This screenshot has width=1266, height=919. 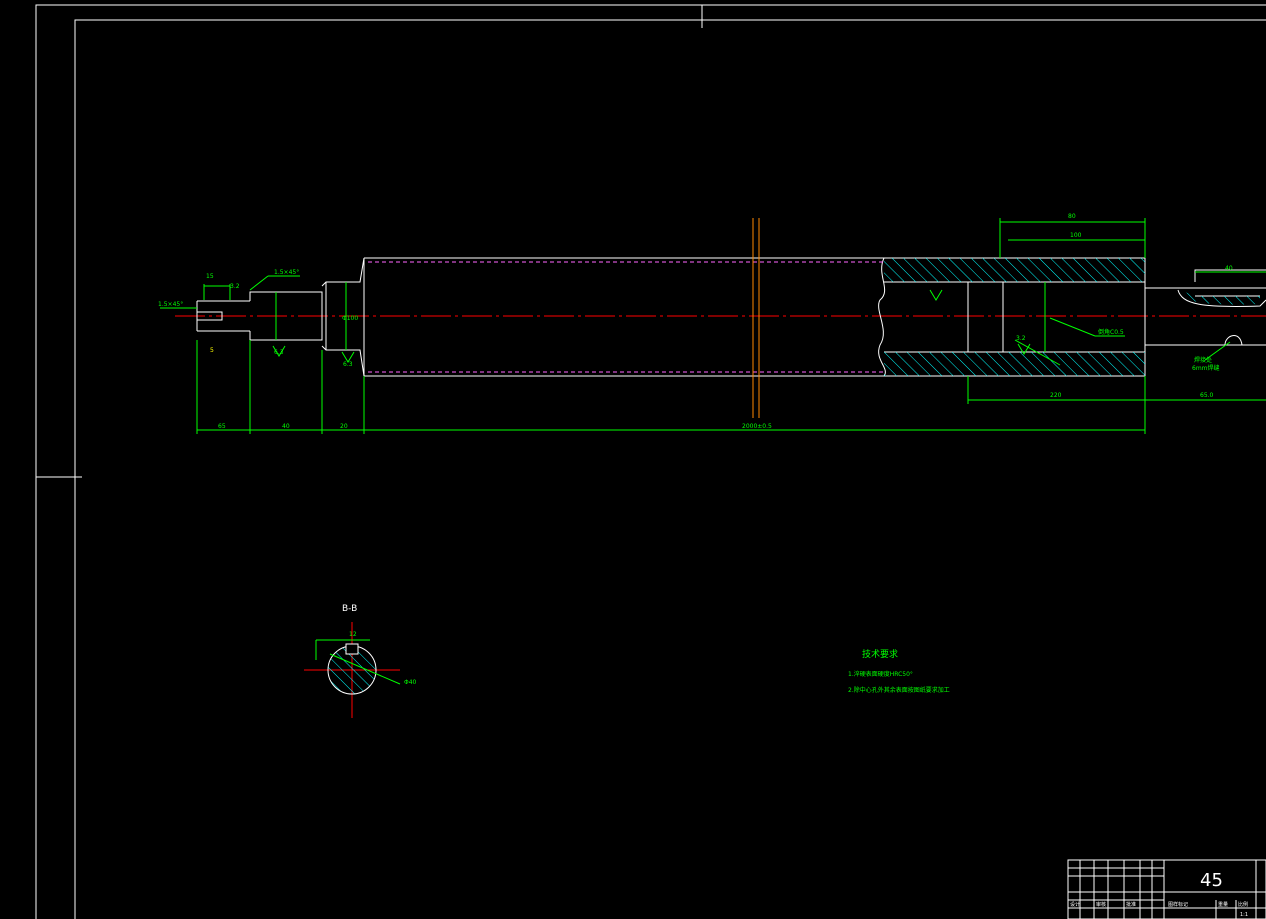 I want to click on tech-title: 技术要求, so click(x=880, y=654).